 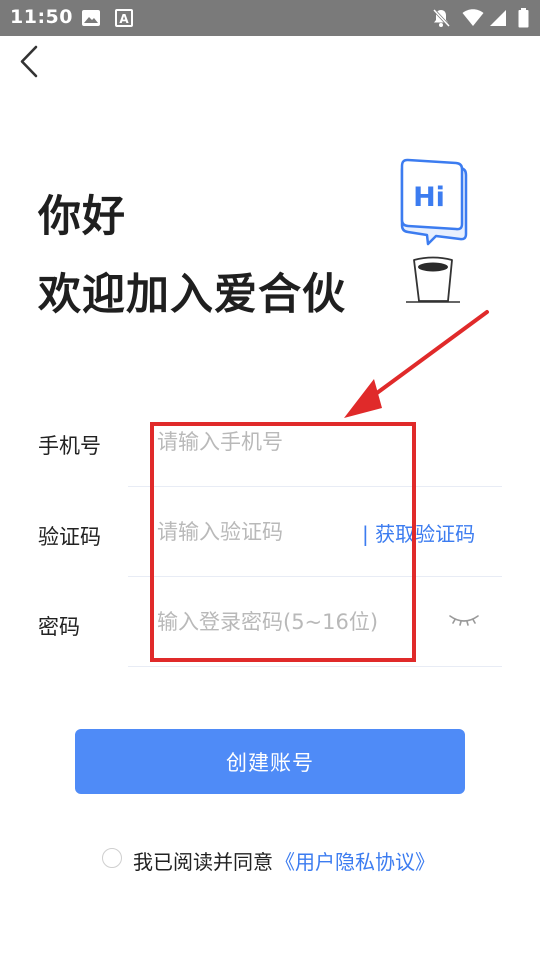 I want to click on bubble-text: Hi, so click(x=429, y=197).